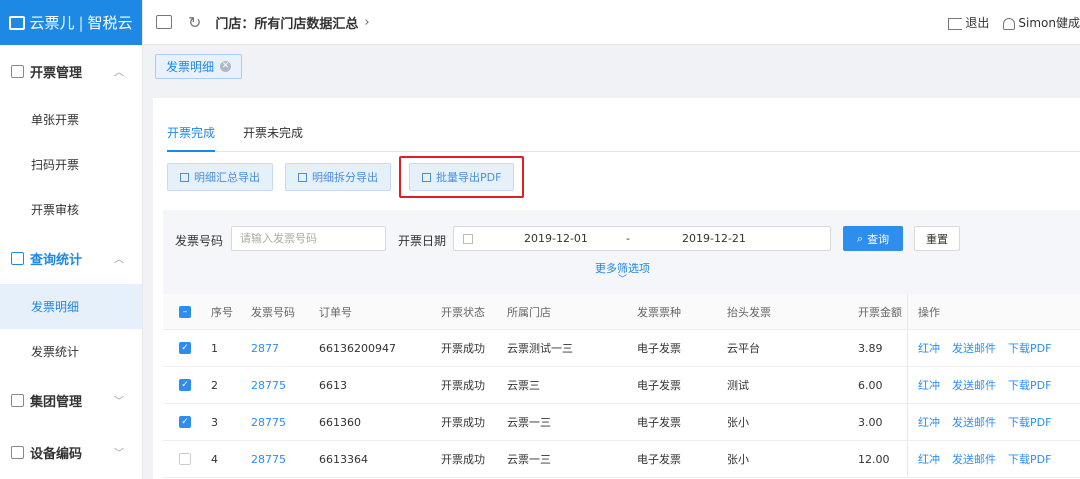  Describe the element at coordinates (714, 238) in the screenshot. I see `date-end: 2019-12-21` at that location.